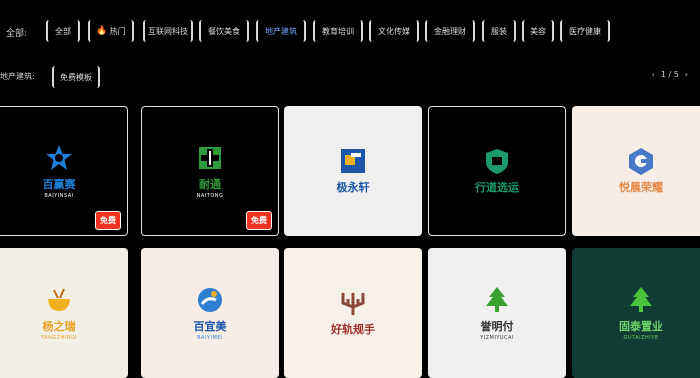 This screenshot has width=700, height=378. Describe the element at coordinates (353, 304) in the screenshot. I see `trident-logo-icon` at that location.